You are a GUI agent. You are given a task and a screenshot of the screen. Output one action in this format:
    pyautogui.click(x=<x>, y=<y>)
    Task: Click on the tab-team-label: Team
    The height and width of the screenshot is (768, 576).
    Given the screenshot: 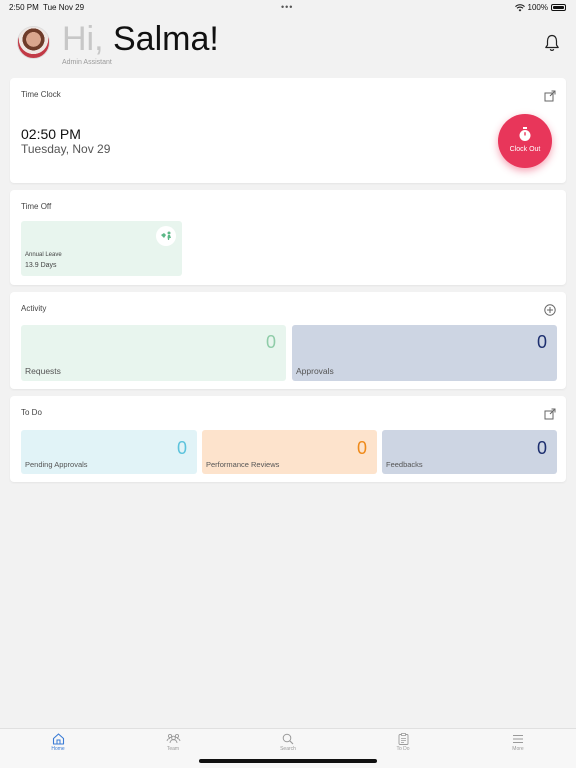 What is the action you would take?
    pyautogui.click(x=173, y=749)
    